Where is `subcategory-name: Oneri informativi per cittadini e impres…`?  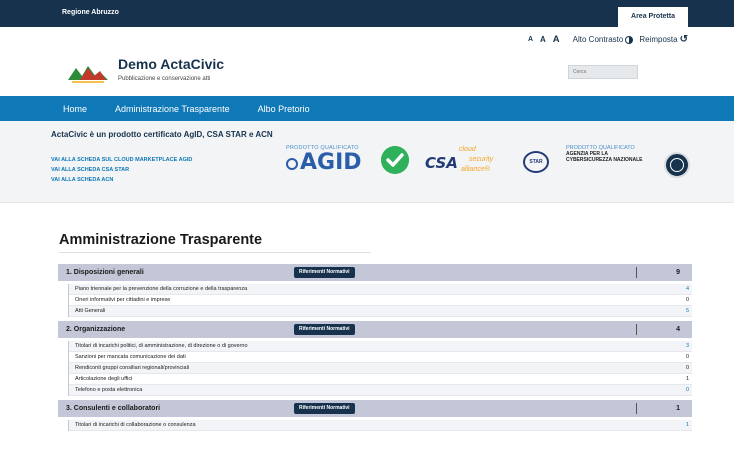 subcategory-name: Oneri informativi per cittadini e impres… is located at coordinates (122, 300).